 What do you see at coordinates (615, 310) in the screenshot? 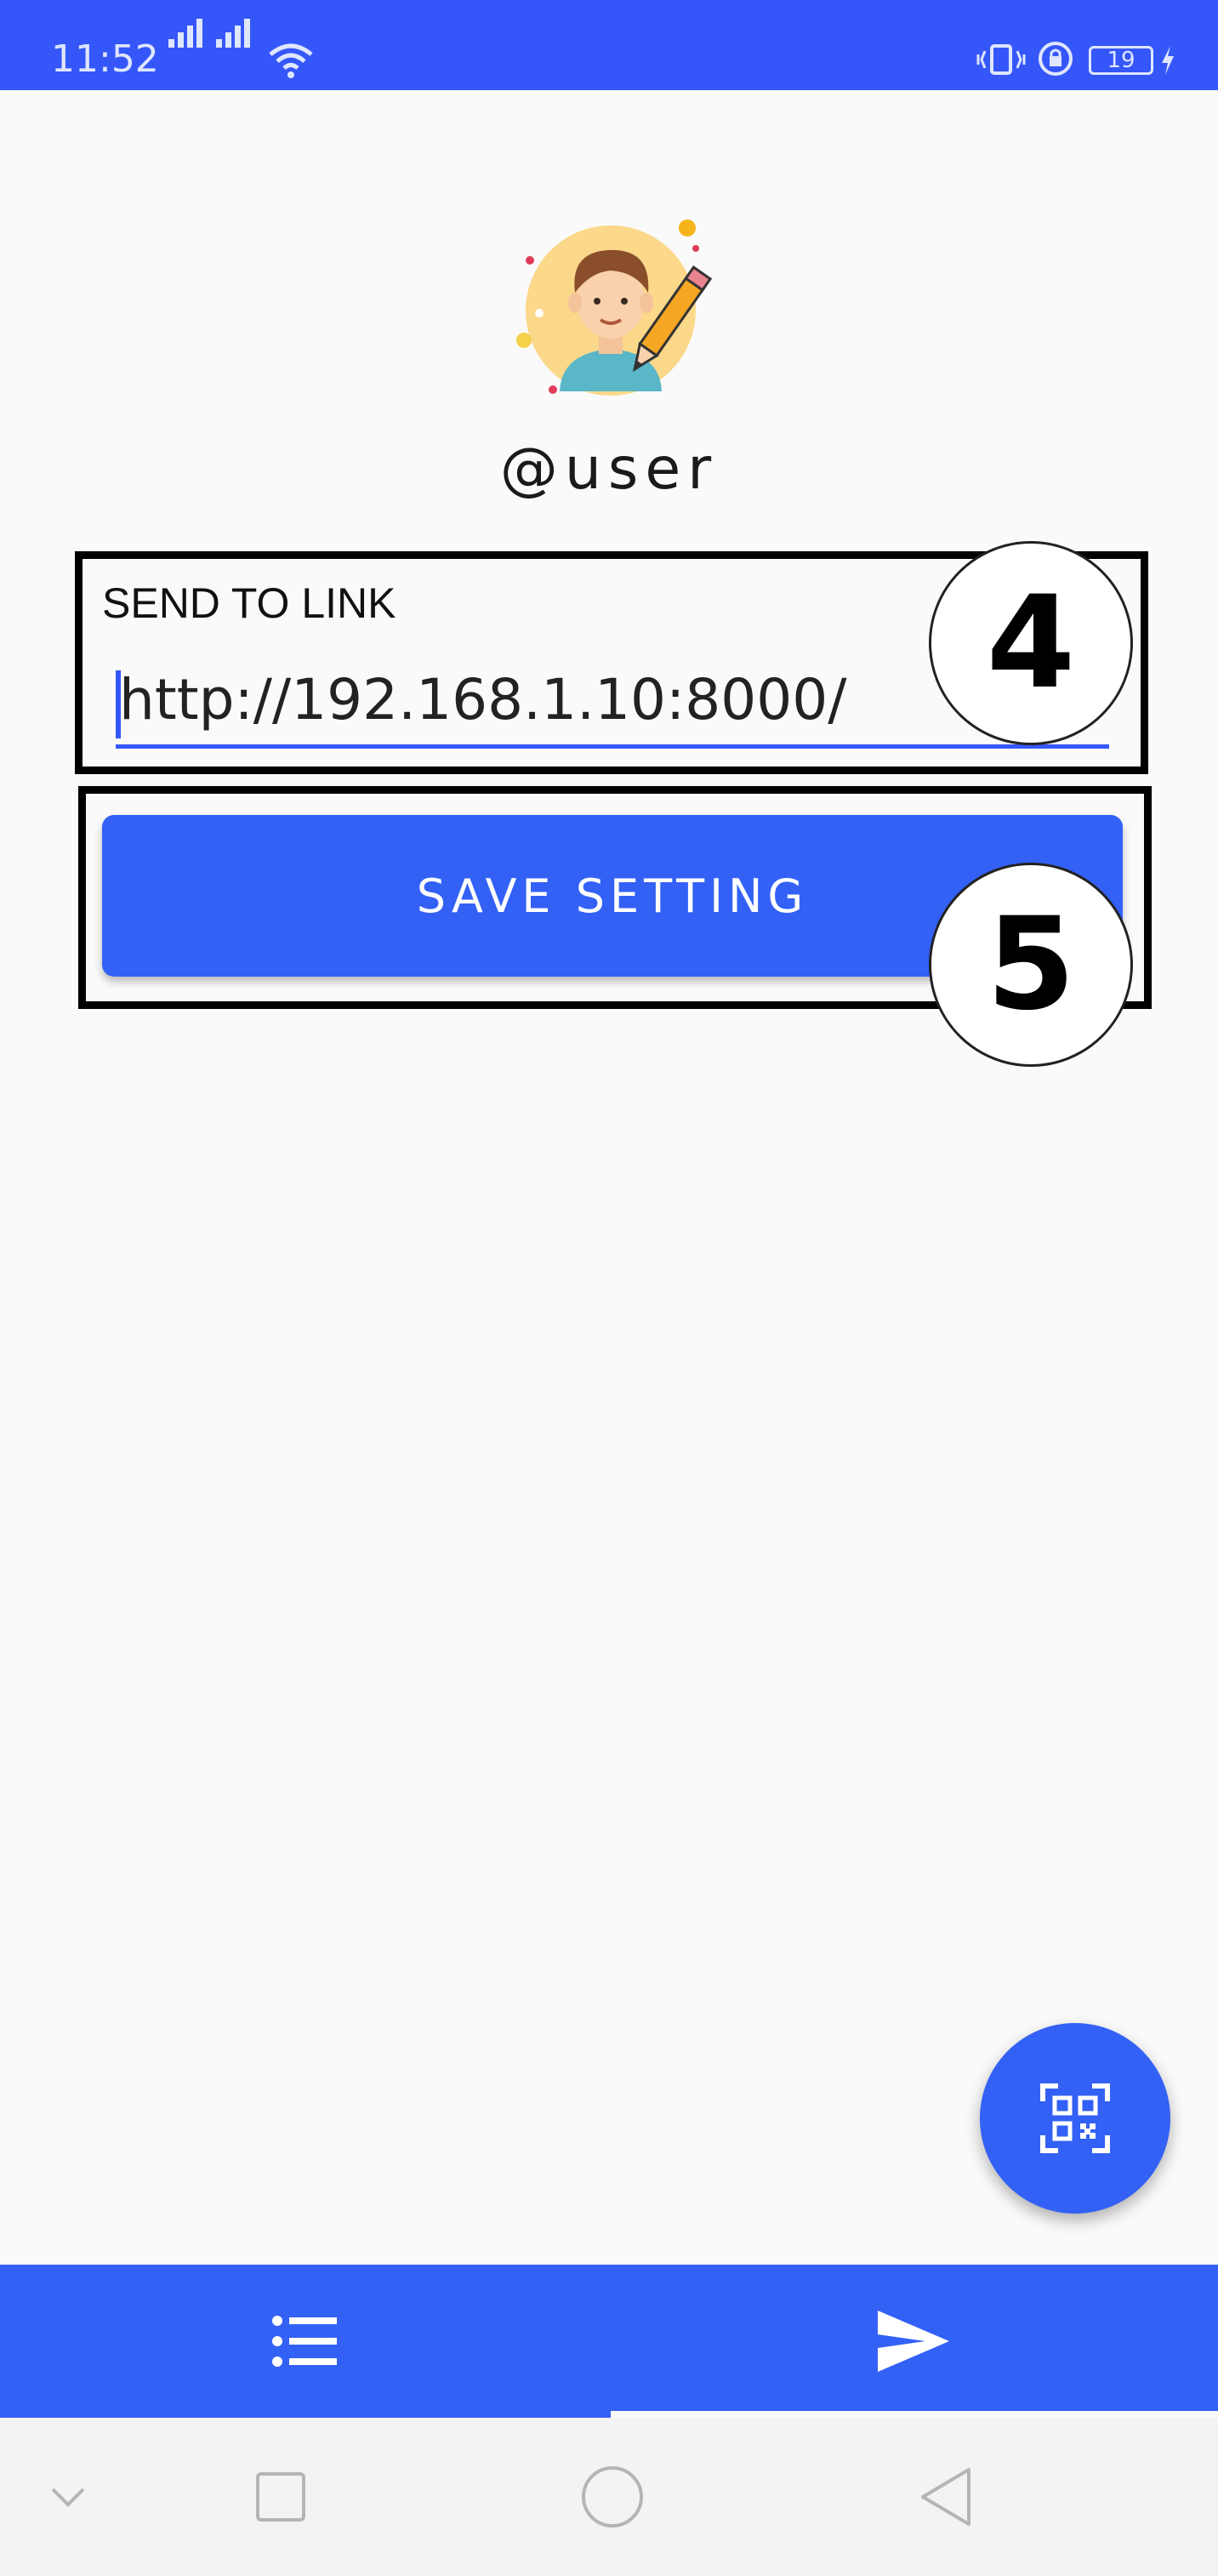
I see `avatar-pencil-icon` at bounding box center [615, 310].